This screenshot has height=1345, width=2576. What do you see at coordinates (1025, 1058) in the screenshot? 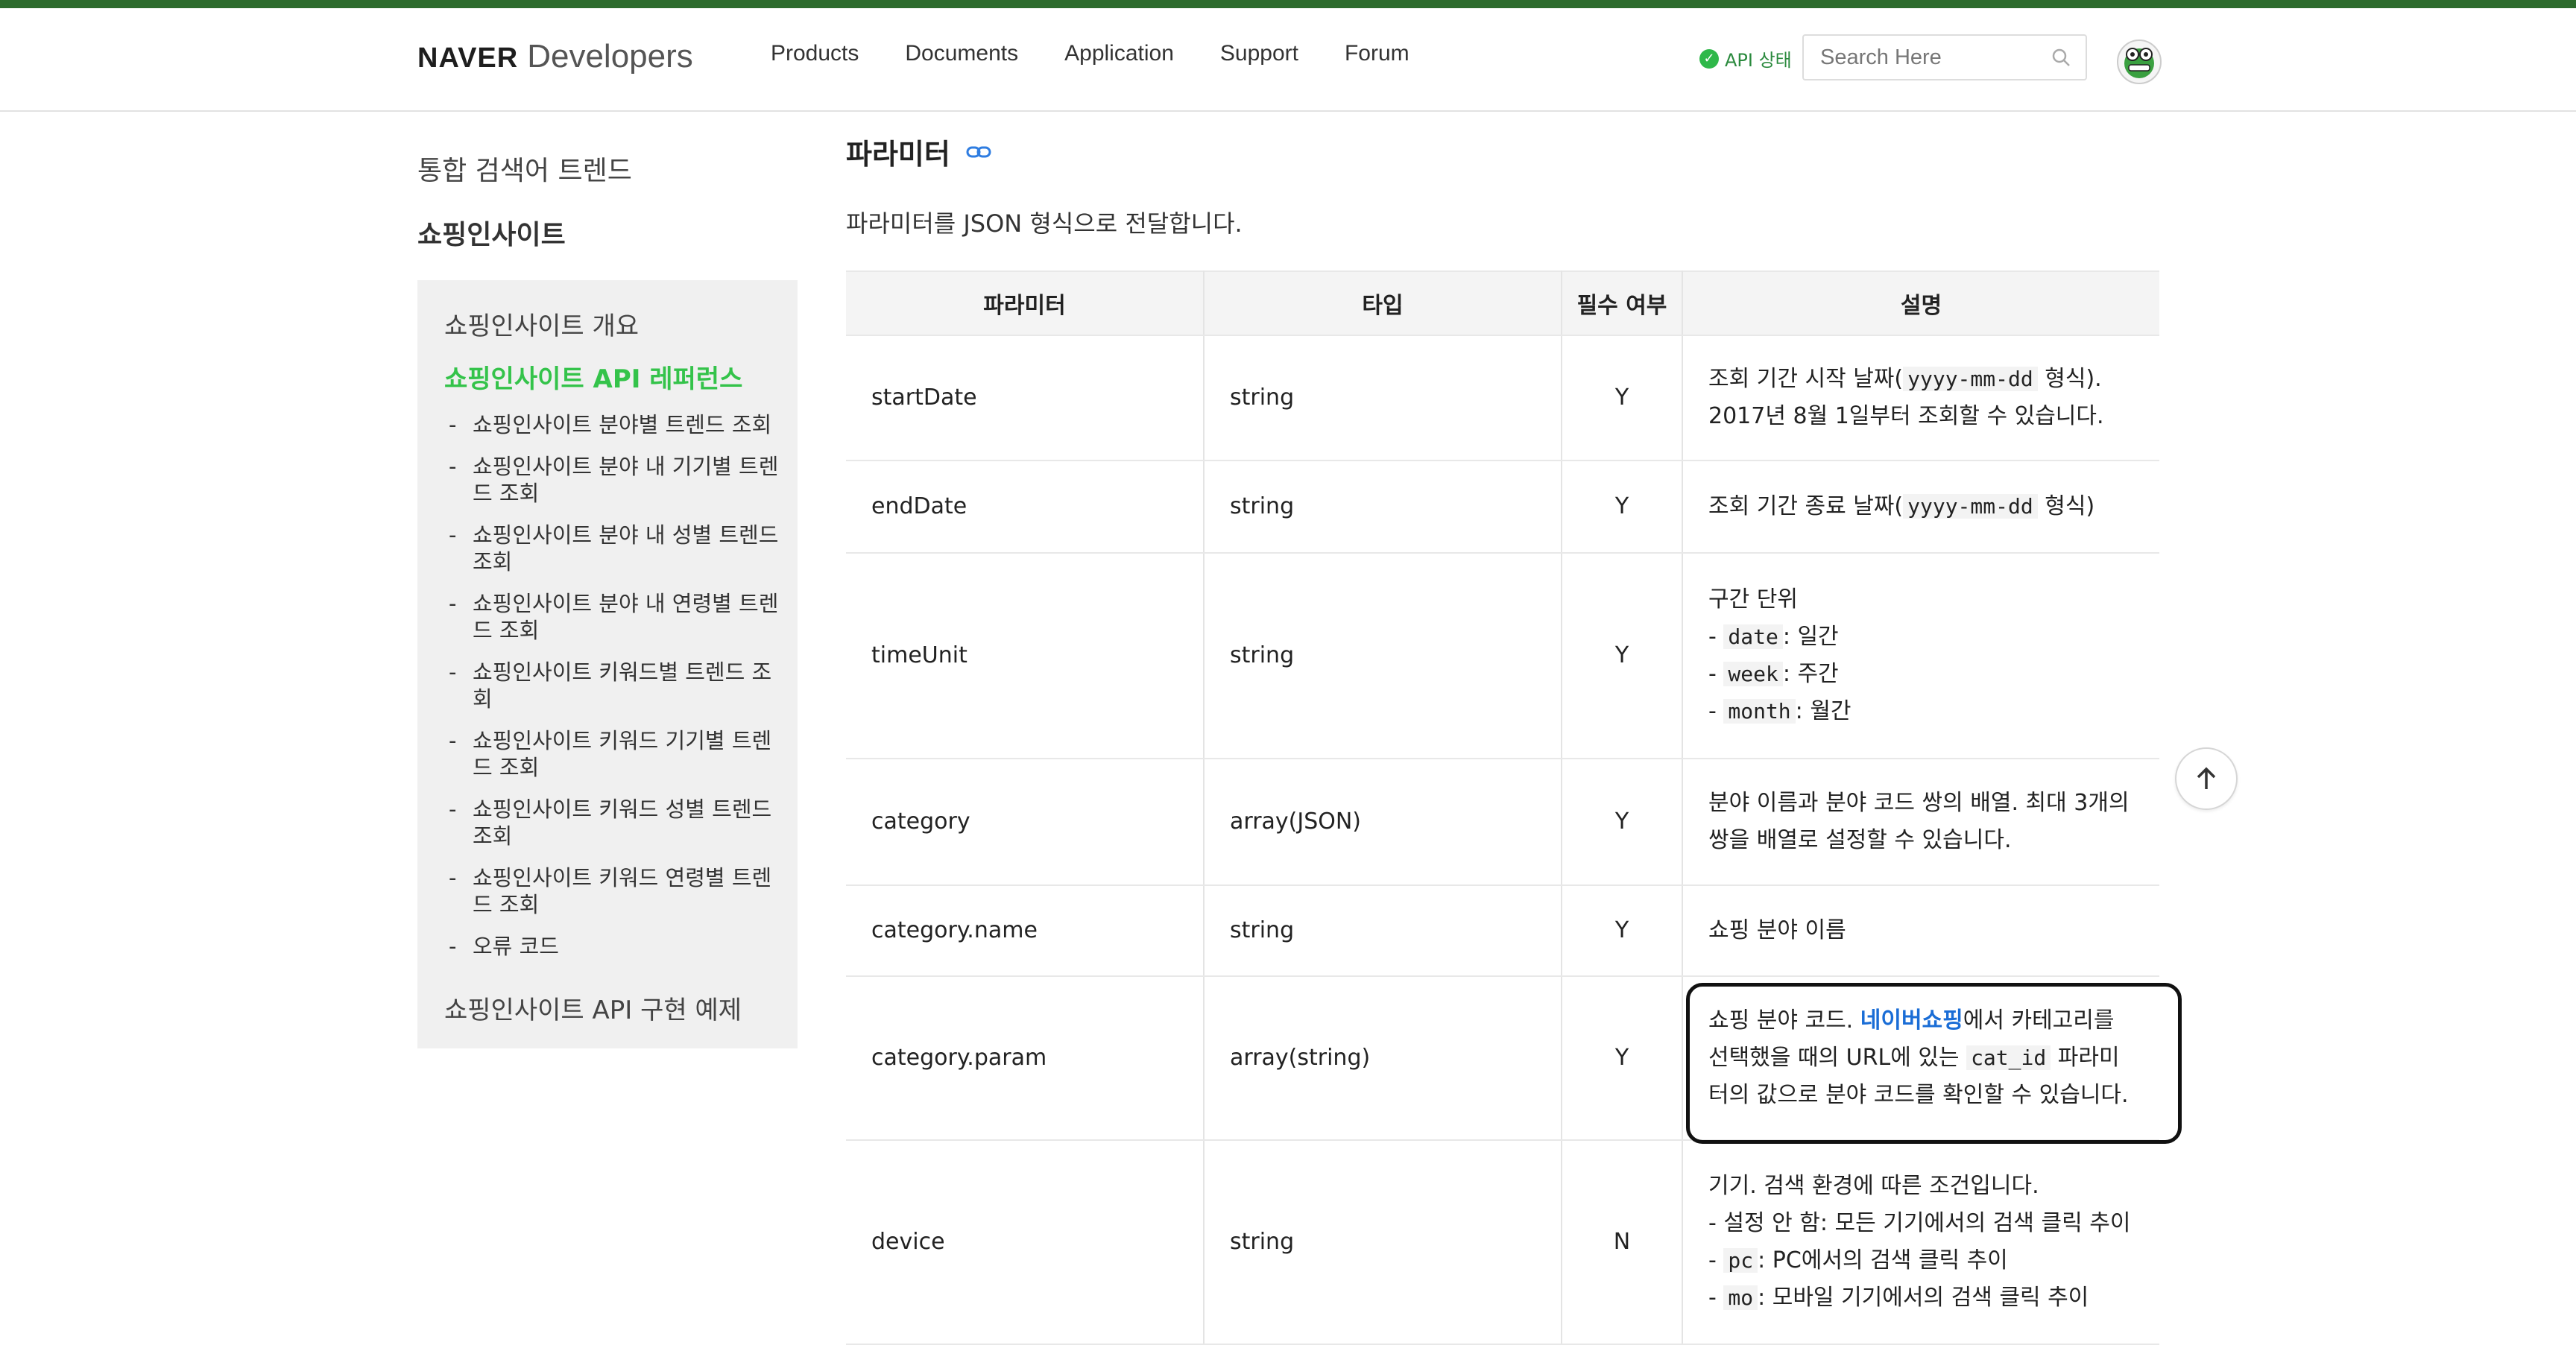
I see `param-name: category.param` at bounding box center [1025, 1058].